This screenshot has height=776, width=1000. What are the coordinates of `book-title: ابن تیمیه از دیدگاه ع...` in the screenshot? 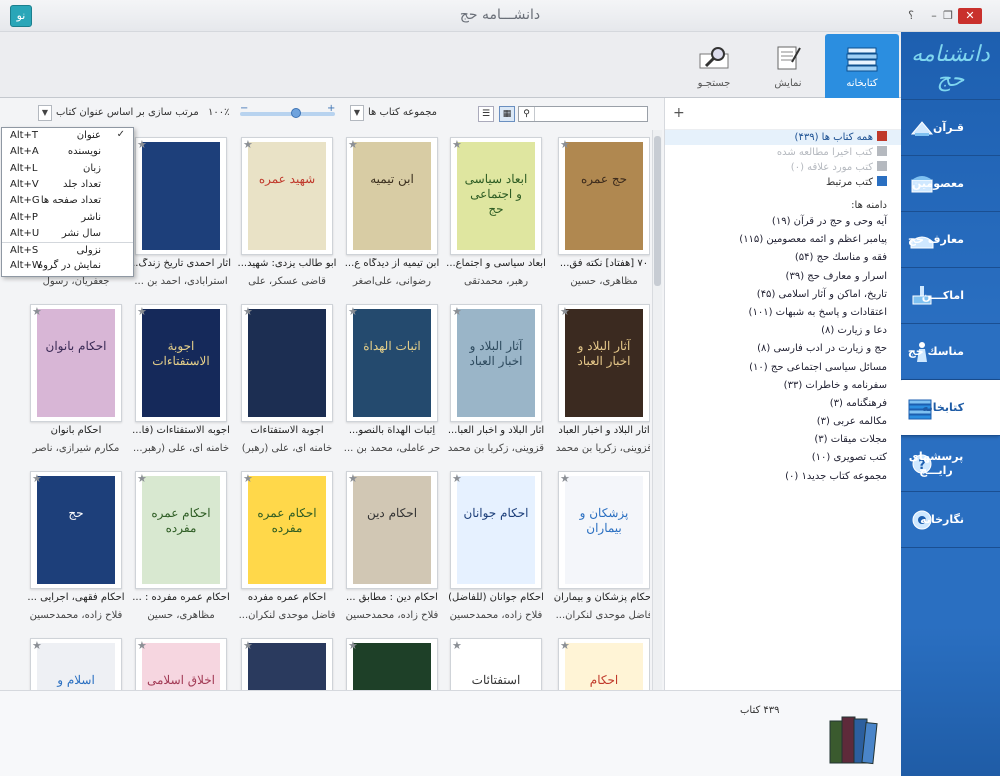 It's located at (392, 263).